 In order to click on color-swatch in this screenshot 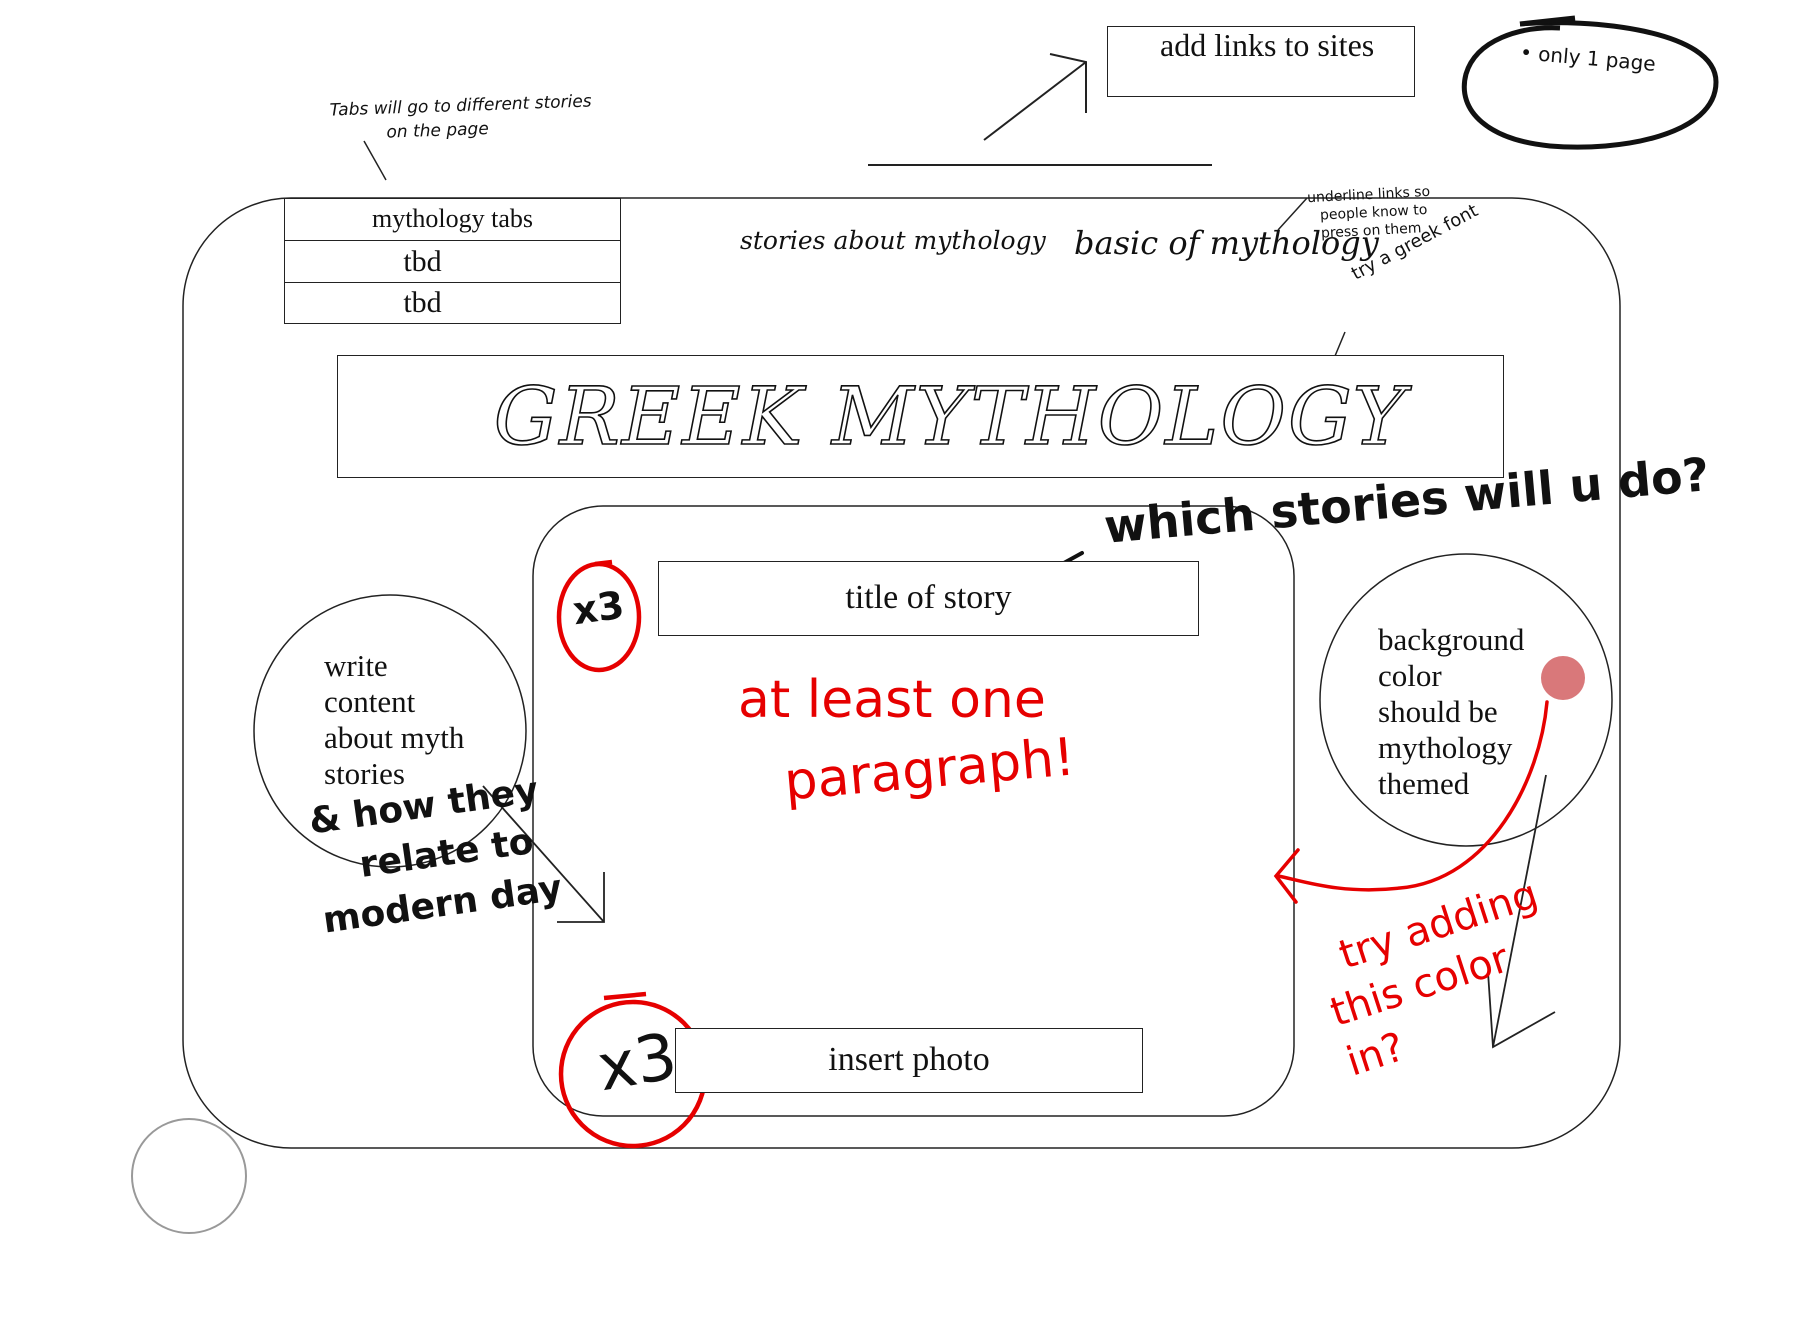, I will do `click(1563, 678)`.